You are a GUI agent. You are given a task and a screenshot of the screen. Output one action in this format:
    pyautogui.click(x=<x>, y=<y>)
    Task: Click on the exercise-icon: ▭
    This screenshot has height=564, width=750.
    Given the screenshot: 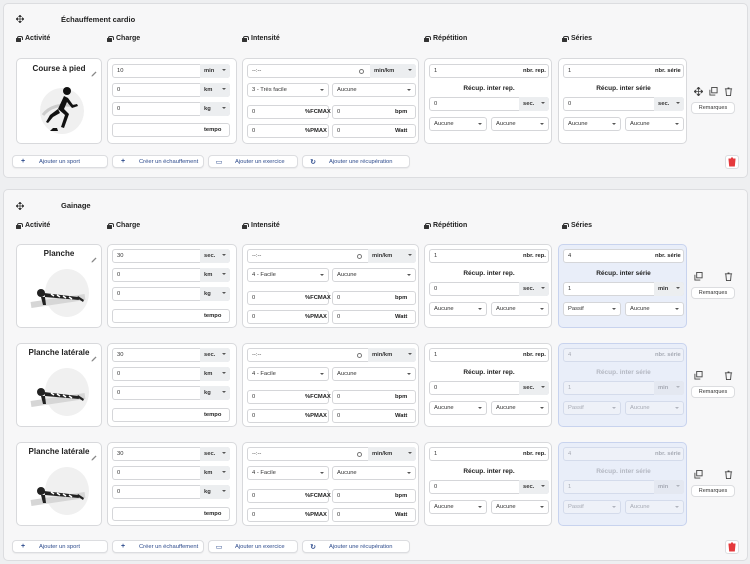 What is the action you would take?
    pyautogui.click(x=219, y=547)
    